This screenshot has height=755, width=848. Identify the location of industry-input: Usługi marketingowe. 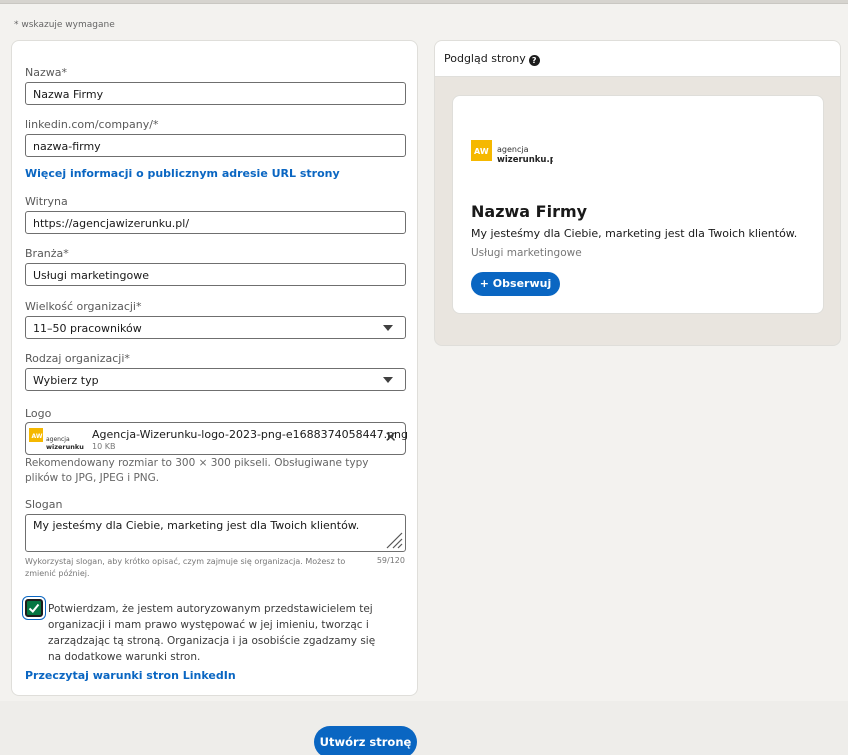
(215, 274).